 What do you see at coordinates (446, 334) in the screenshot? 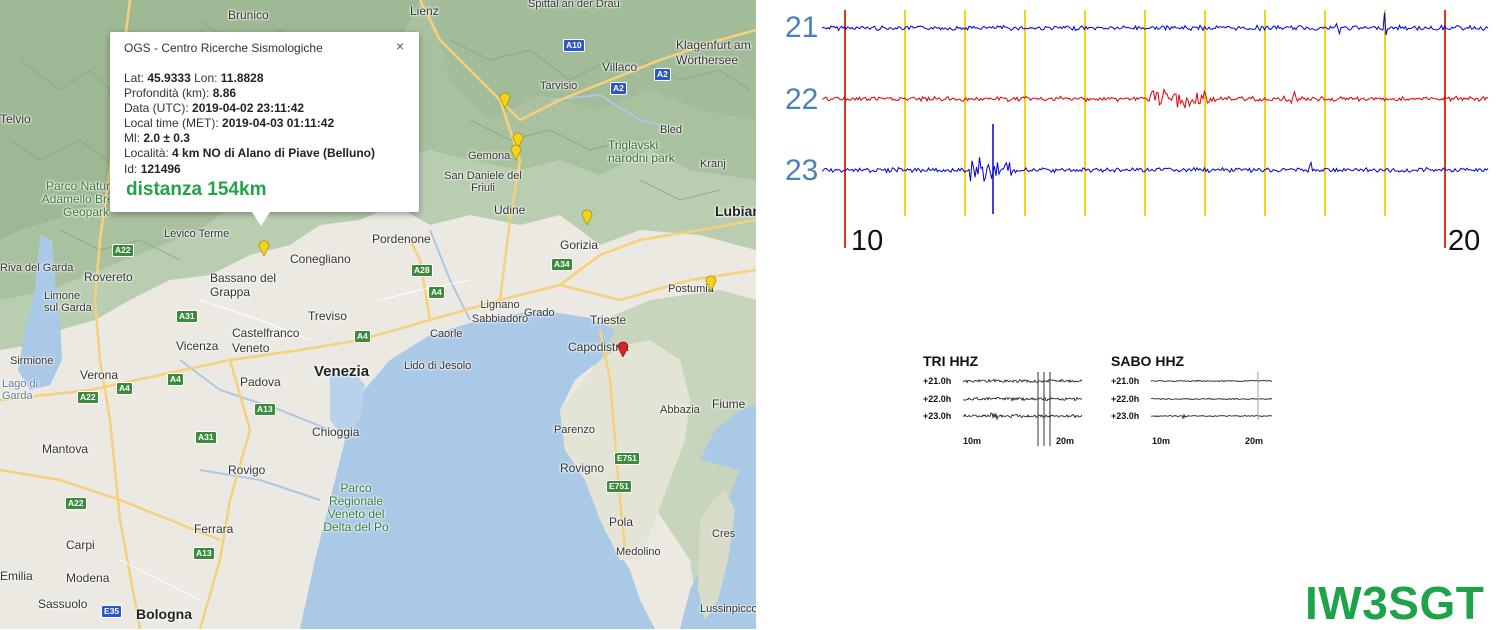
I see `place-label: Caorle` at bounding box center [446, 334].